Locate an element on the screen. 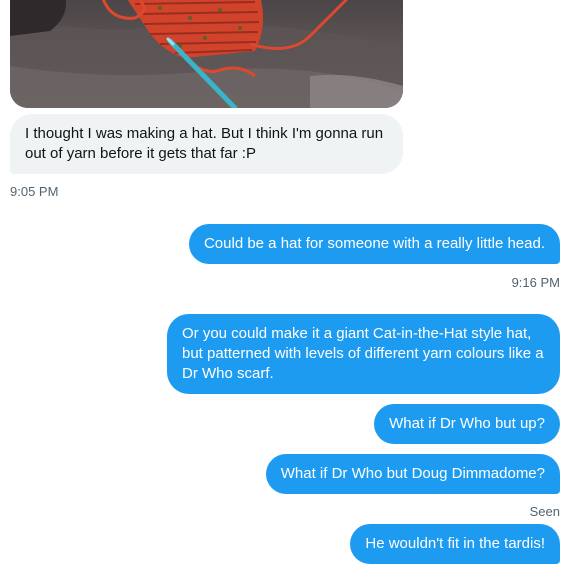 This screenshot has width=570, height=578. crochet-photo is located at coordinates (206, 54).